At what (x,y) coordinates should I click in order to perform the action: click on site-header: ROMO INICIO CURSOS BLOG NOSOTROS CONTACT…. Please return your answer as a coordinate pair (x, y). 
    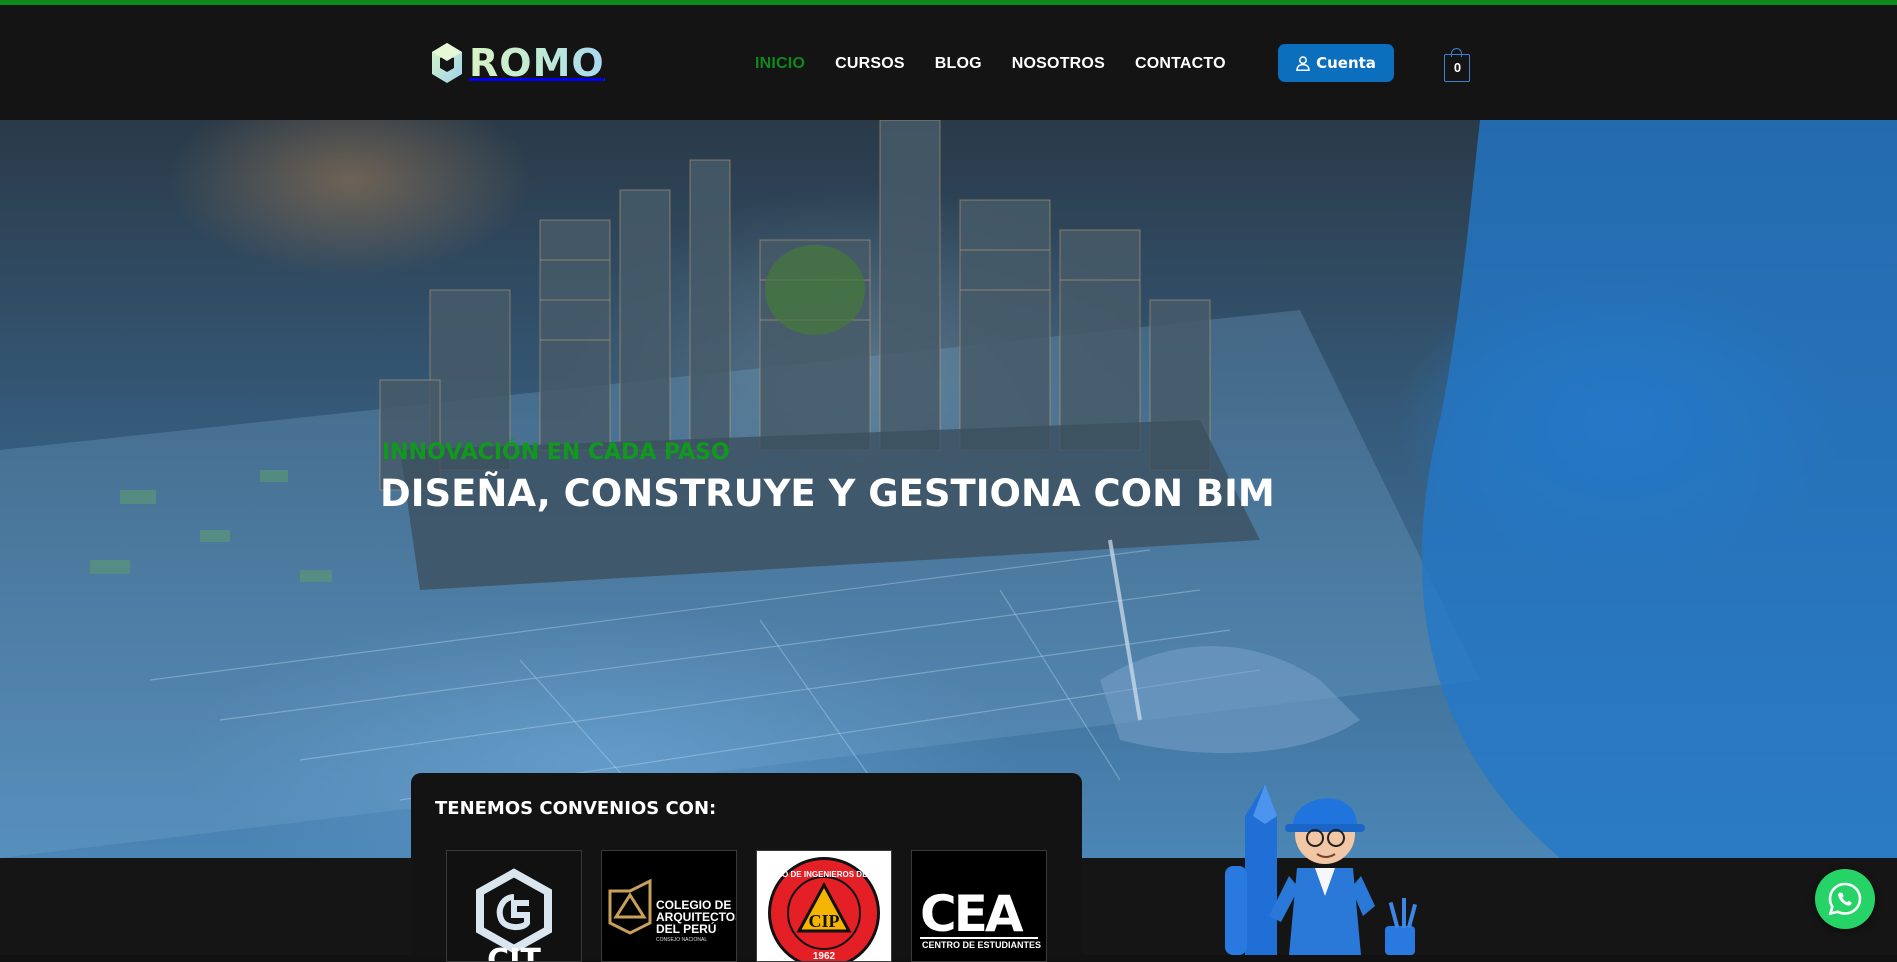
    Looking at the image, I should click on (948, 62).